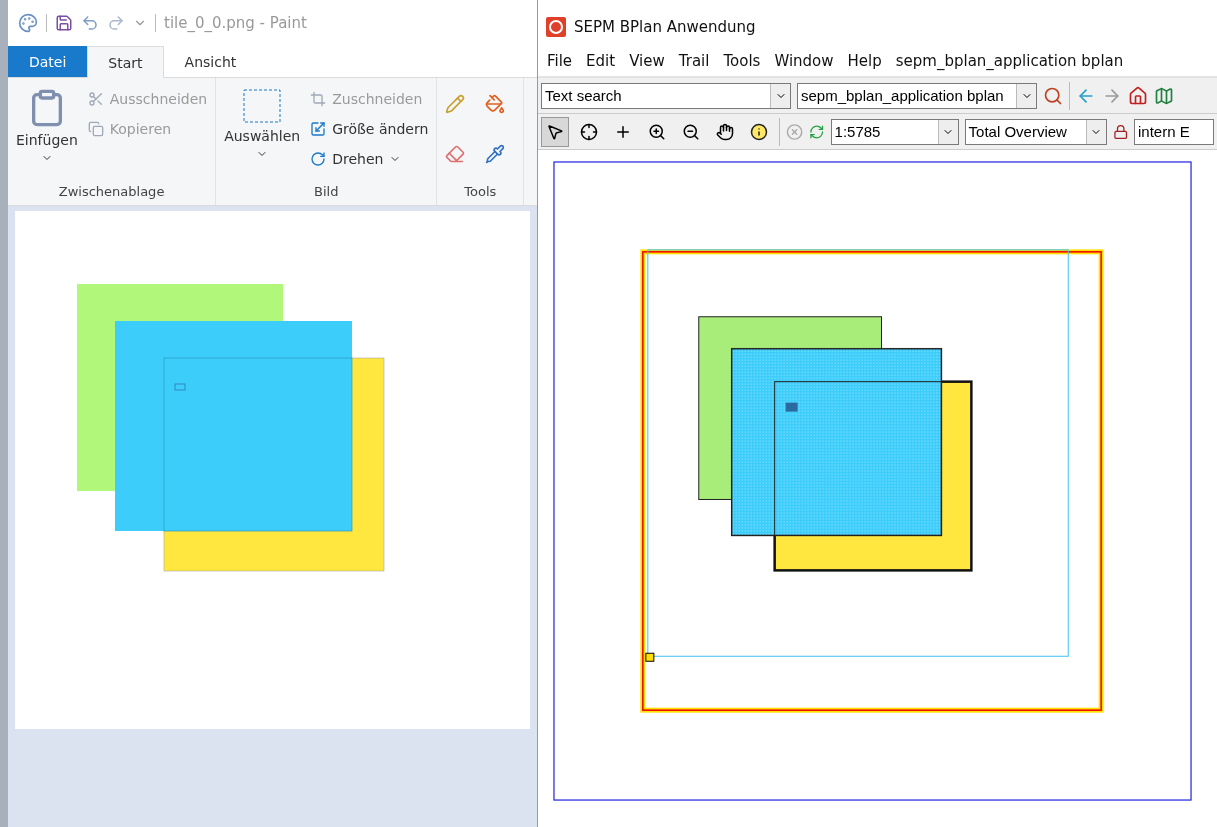 The image size is (1217, 827). Describe the element at coordinates (1138, 95) in the screenshot. I see `home-icon` at that location.